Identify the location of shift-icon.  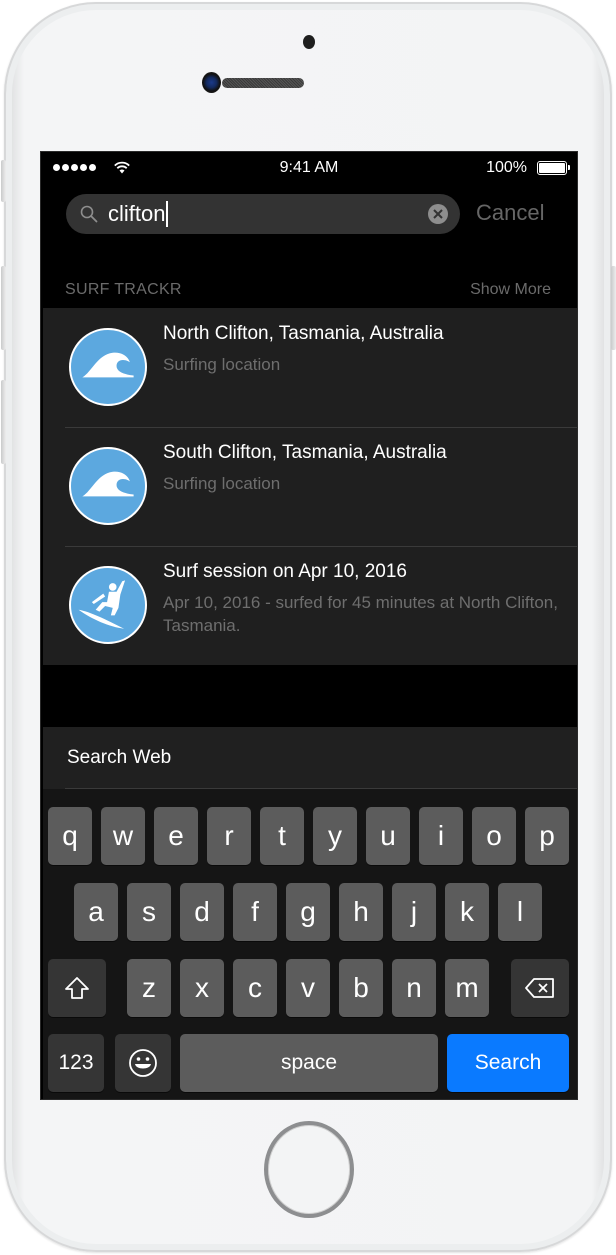
(77, 988).